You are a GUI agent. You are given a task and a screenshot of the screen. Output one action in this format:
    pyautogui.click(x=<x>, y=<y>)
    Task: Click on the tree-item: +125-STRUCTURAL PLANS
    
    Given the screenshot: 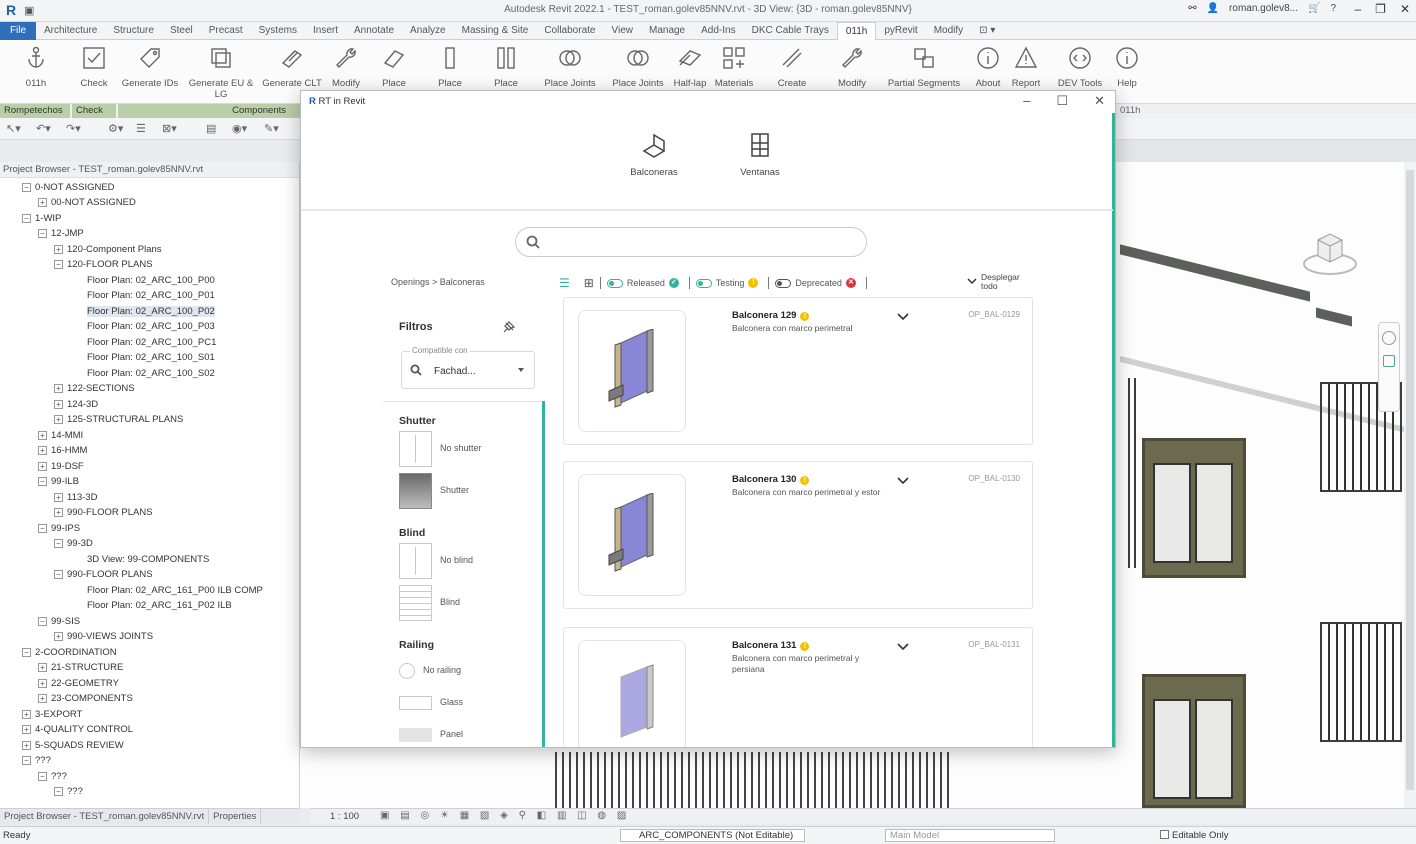 What is the action you would take?
    pyautogui.click(x=118, y=419)
    